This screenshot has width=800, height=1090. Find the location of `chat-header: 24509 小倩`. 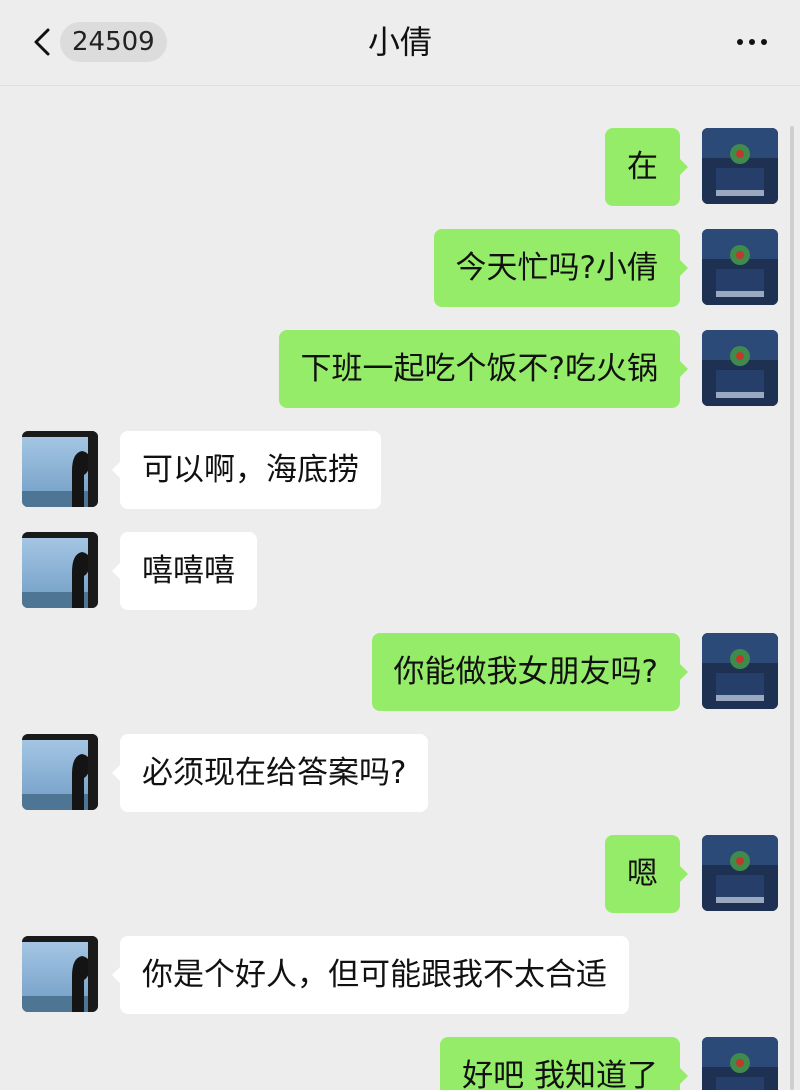

chat-header: 24509 小倩 is located at coordinates (400, 43).